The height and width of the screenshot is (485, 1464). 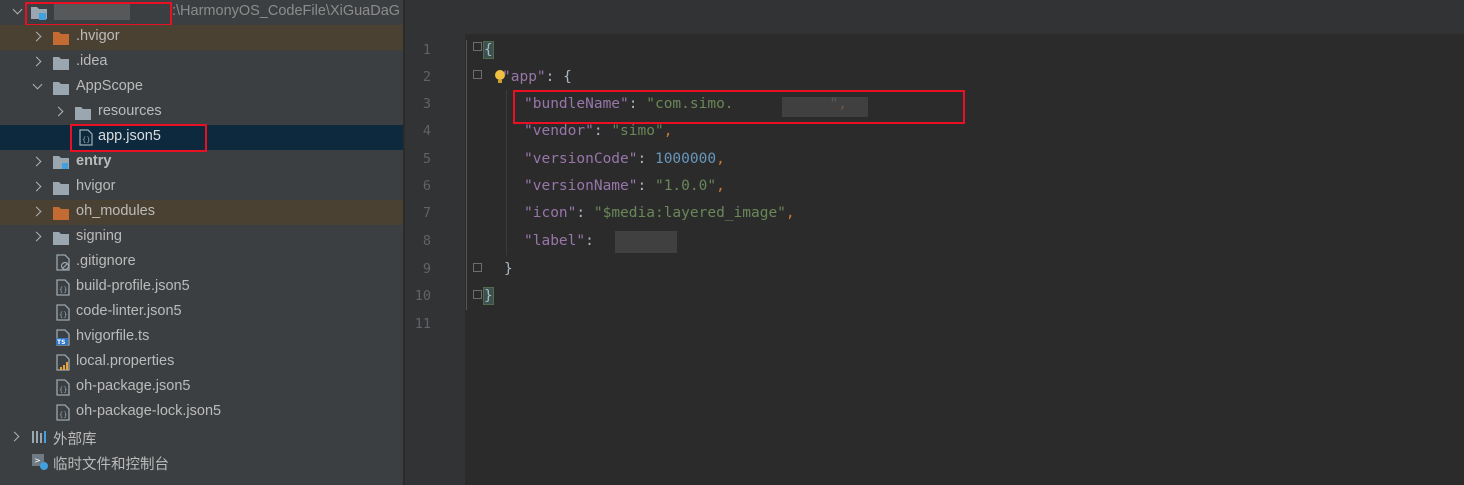 I want to click on tree-item-build-profile: {} build-profile.json5, so click(x=201, y=287).